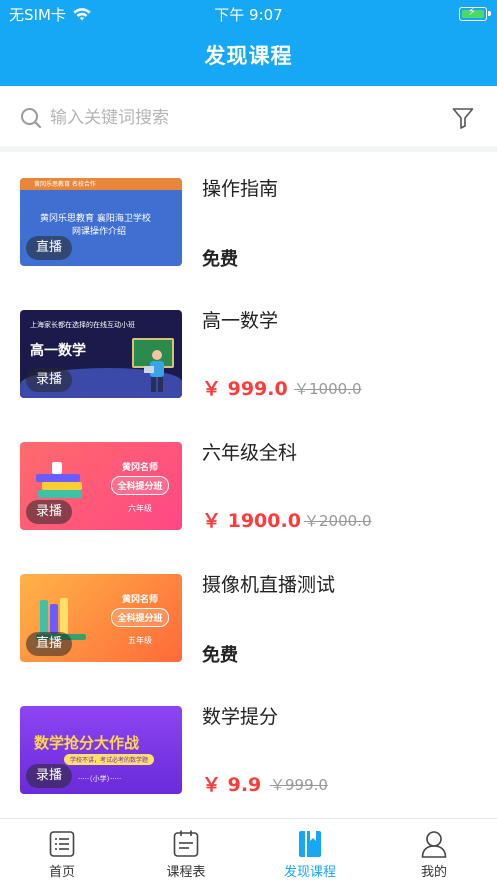 Image resolution: width=497 pixels, height=883 pixels. I want to click on tab-label: 课程表, so click(186, 872).